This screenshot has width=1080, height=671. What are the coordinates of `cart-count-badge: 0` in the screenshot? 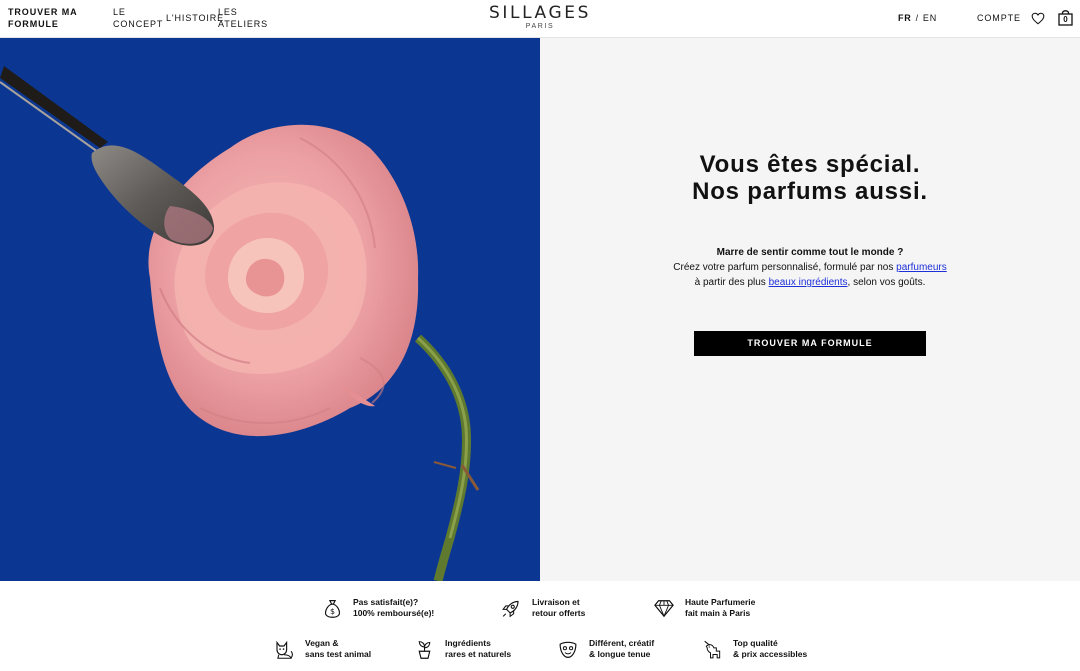 It's located at (1065, 19).